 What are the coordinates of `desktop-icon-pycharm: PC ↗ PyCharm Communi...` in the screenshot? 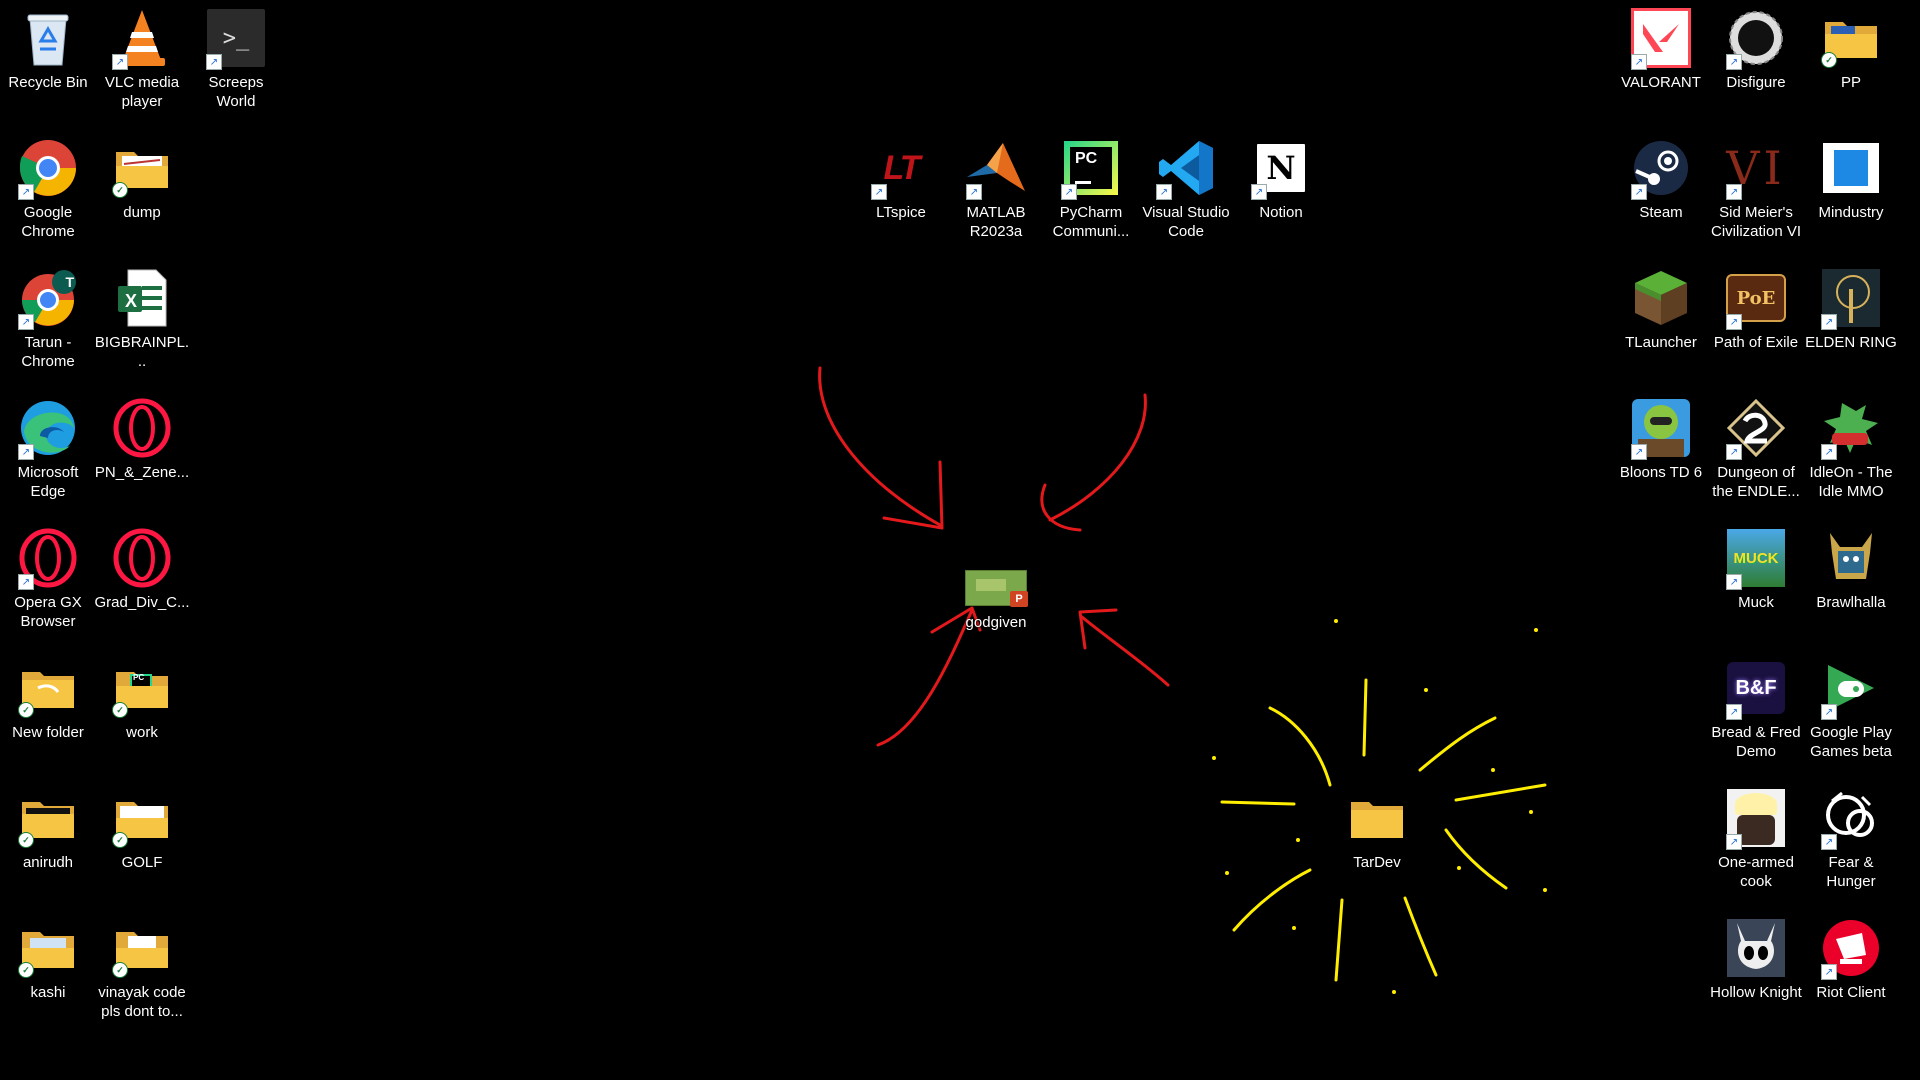 It's located at (1091, 194).